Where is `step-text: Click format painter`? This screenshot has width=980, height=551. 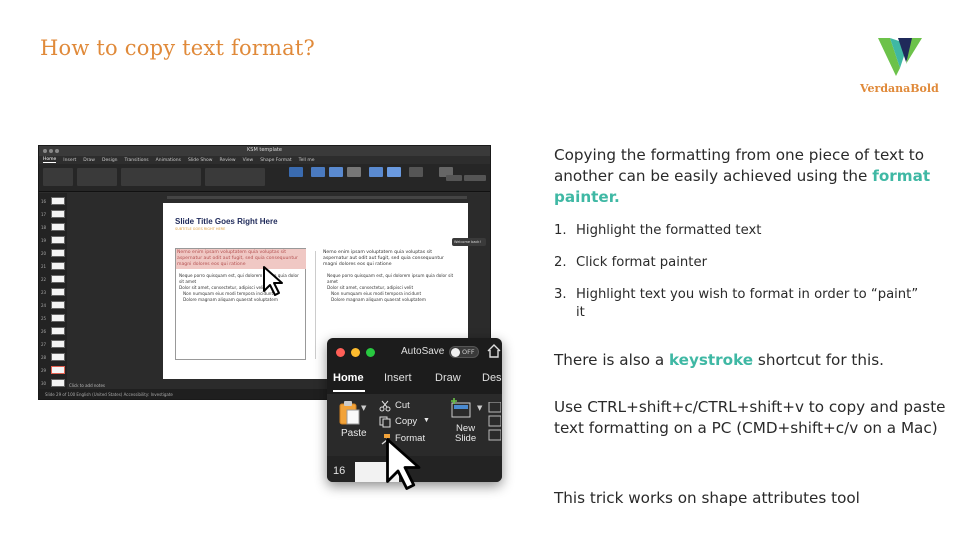
step-text: Click format painter is located at coordinates (641, 262).